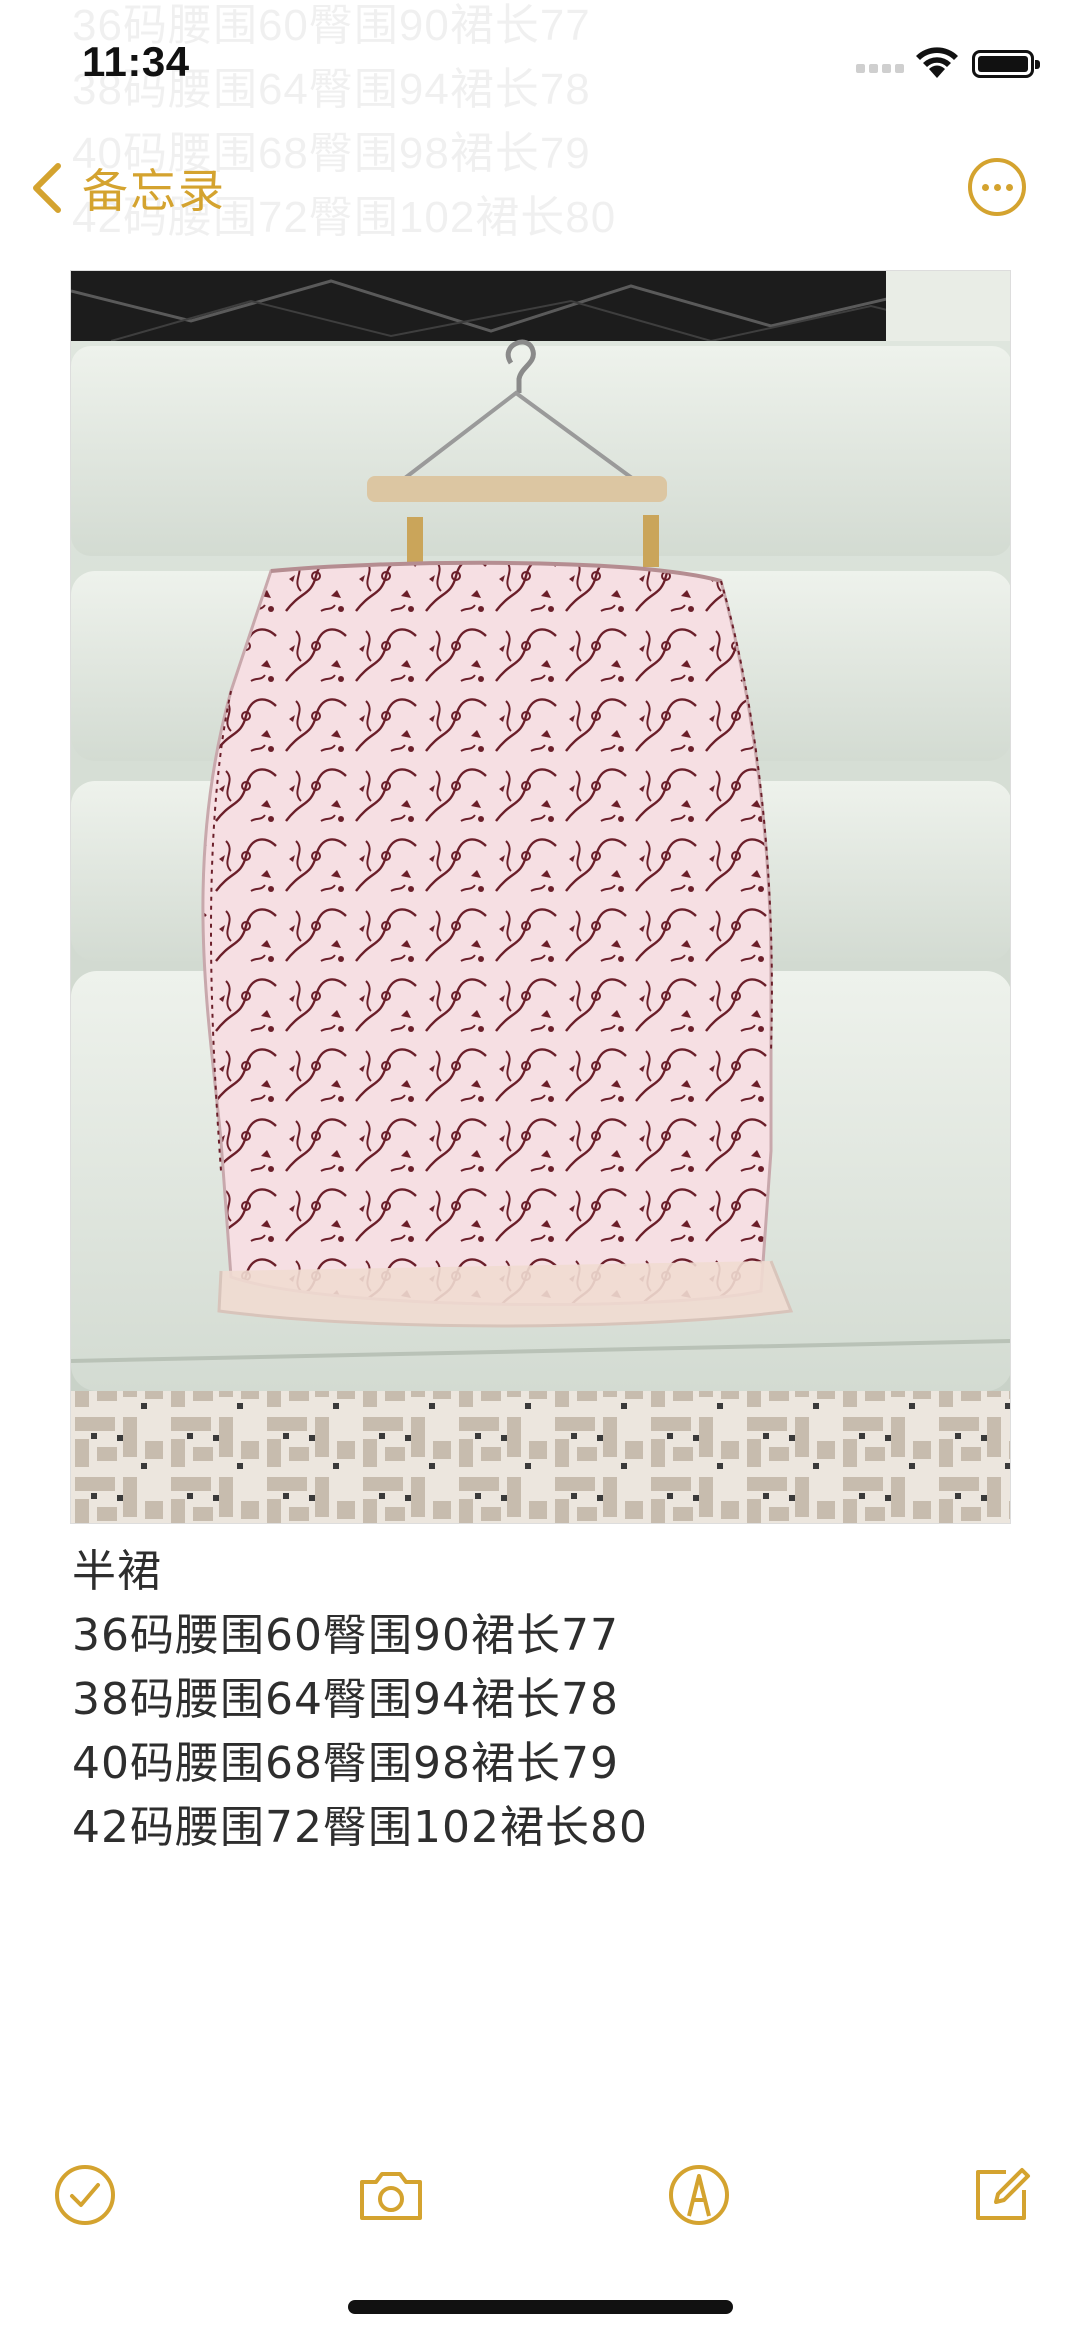  I want to click on note-line: 40码腰围68臀围98裙长79, so click(345, 1763).